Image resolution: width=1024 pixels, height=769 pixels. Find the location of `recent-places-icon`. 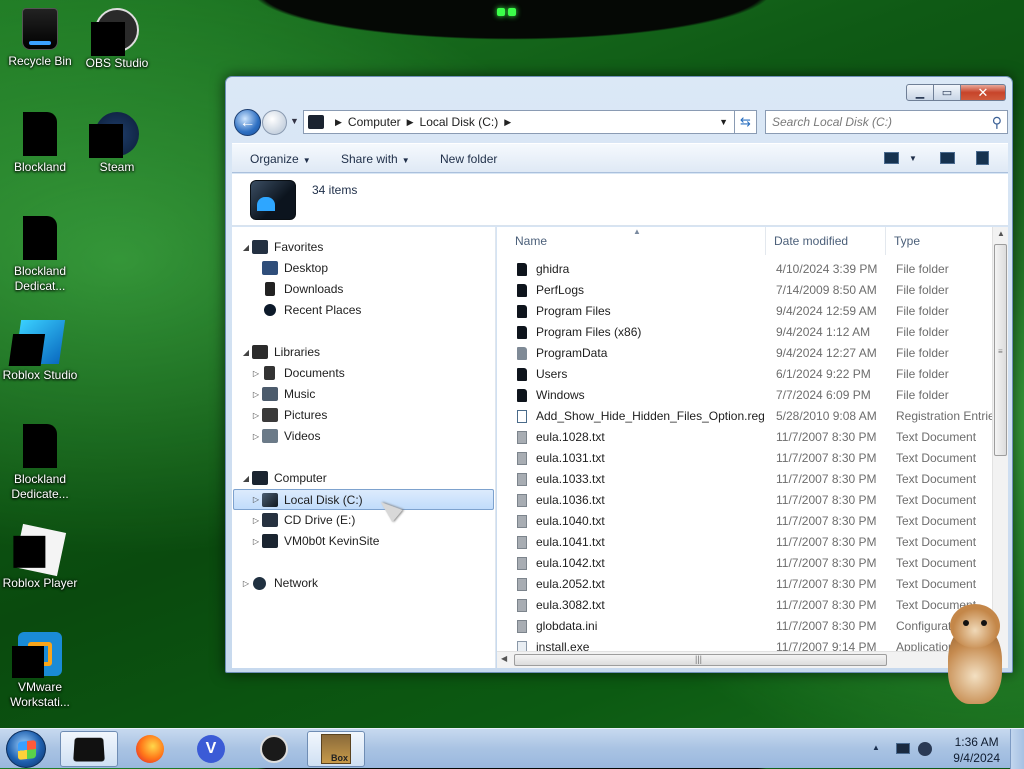

recent-places-icon is located at coordinates (270, 310).